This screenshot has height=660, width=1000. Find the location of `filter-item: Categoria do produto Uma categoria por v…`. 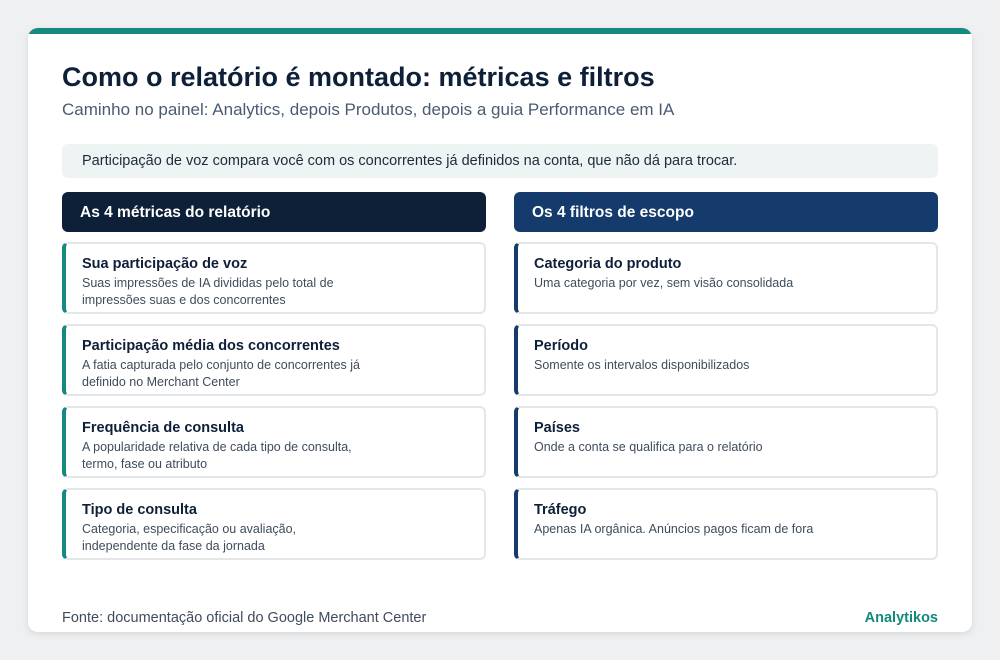

filter-item: Categoria do produto Uma categoria por v… is located at coordinates (726, 278).